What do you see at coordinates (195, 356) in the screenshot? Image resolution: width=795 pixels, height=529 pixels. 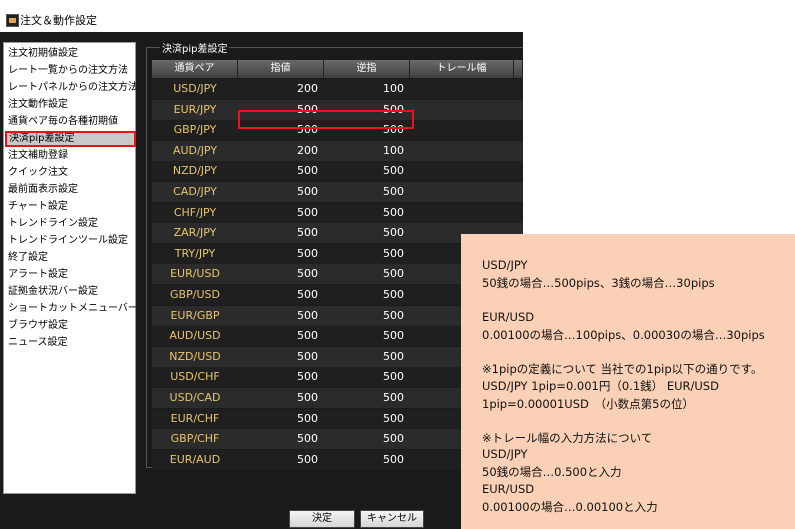 I see `pair-cell: NZD/USD` at bounding box center [195, 356].